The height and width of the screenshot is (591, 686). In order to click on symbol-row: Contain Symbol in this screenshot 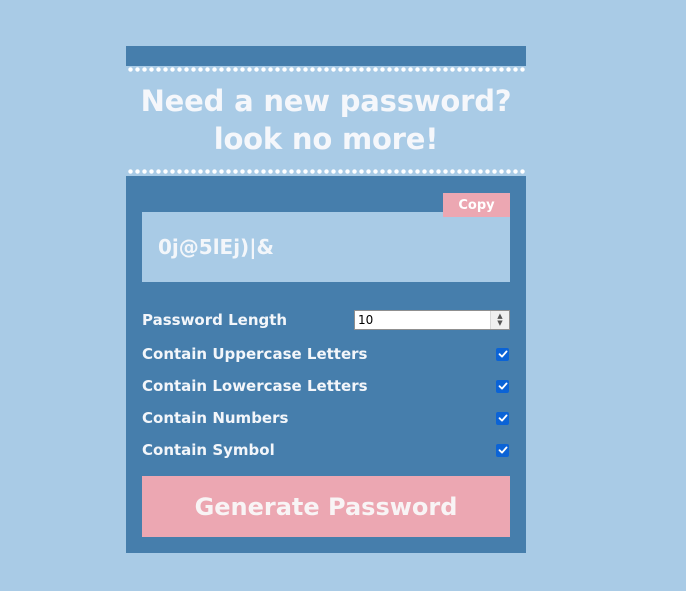, I will do `click(326, 450)`.